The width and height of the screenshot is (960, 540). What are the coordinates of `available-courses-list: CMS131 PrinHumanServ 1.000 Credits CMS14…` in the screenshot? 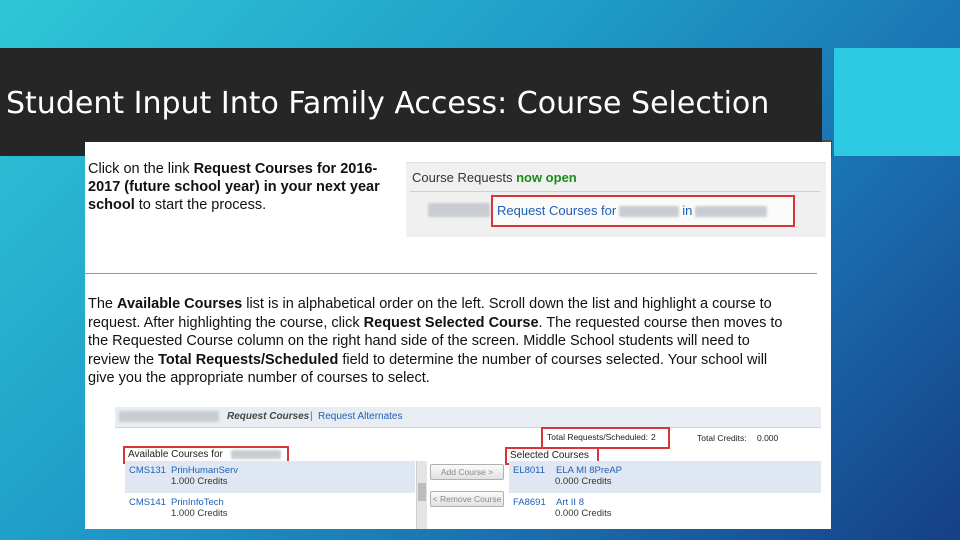 It's located at (270, 495).